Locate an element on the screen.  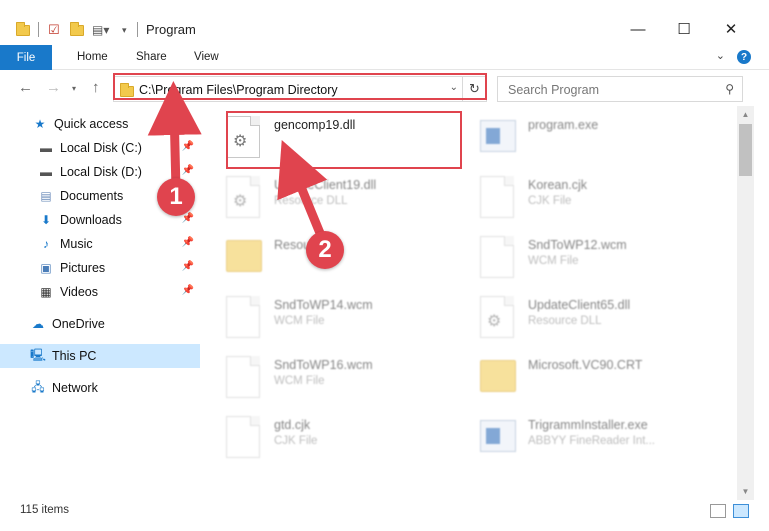
file-highlight-box is located at coordinates (344, 140).